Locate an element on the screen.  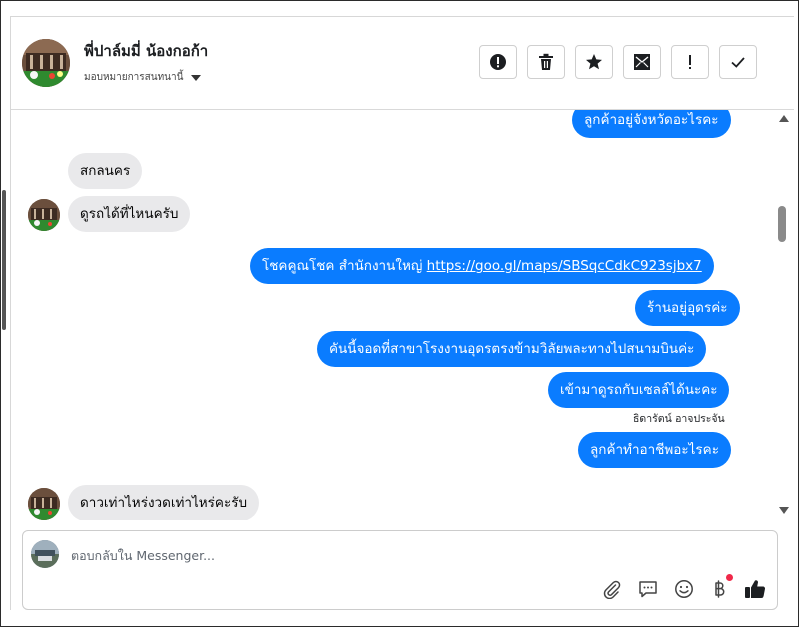
message-bubble: ดูรถได้ที่ไหนครับ is located at coordinates (129, 214).